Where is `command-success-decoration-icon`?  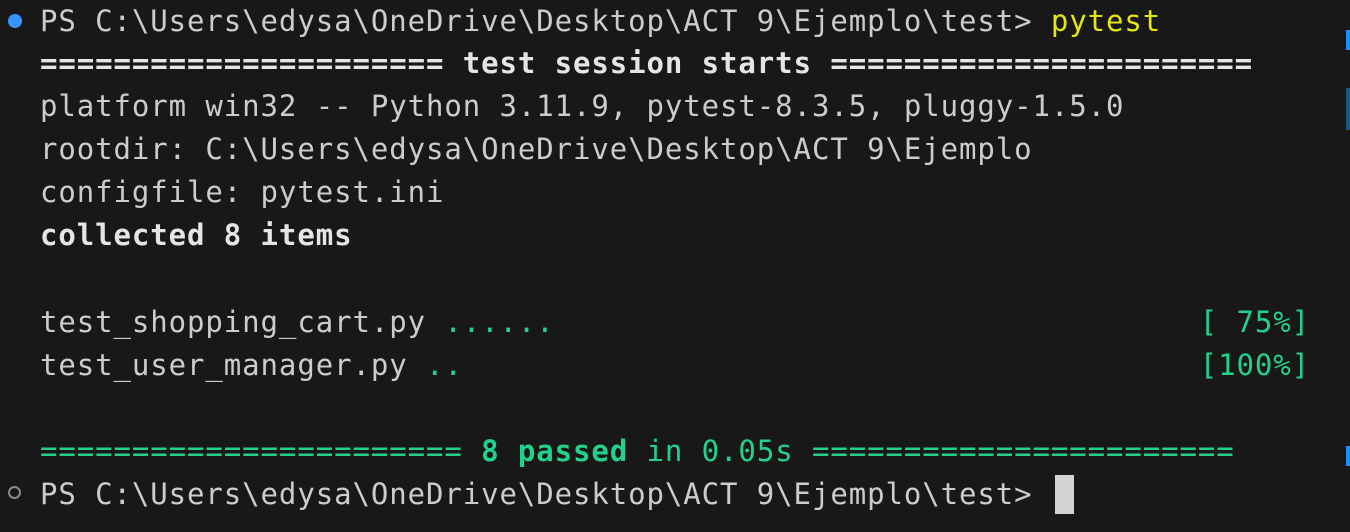
command-success-decoration-icon is located at coordinates (15, 21).